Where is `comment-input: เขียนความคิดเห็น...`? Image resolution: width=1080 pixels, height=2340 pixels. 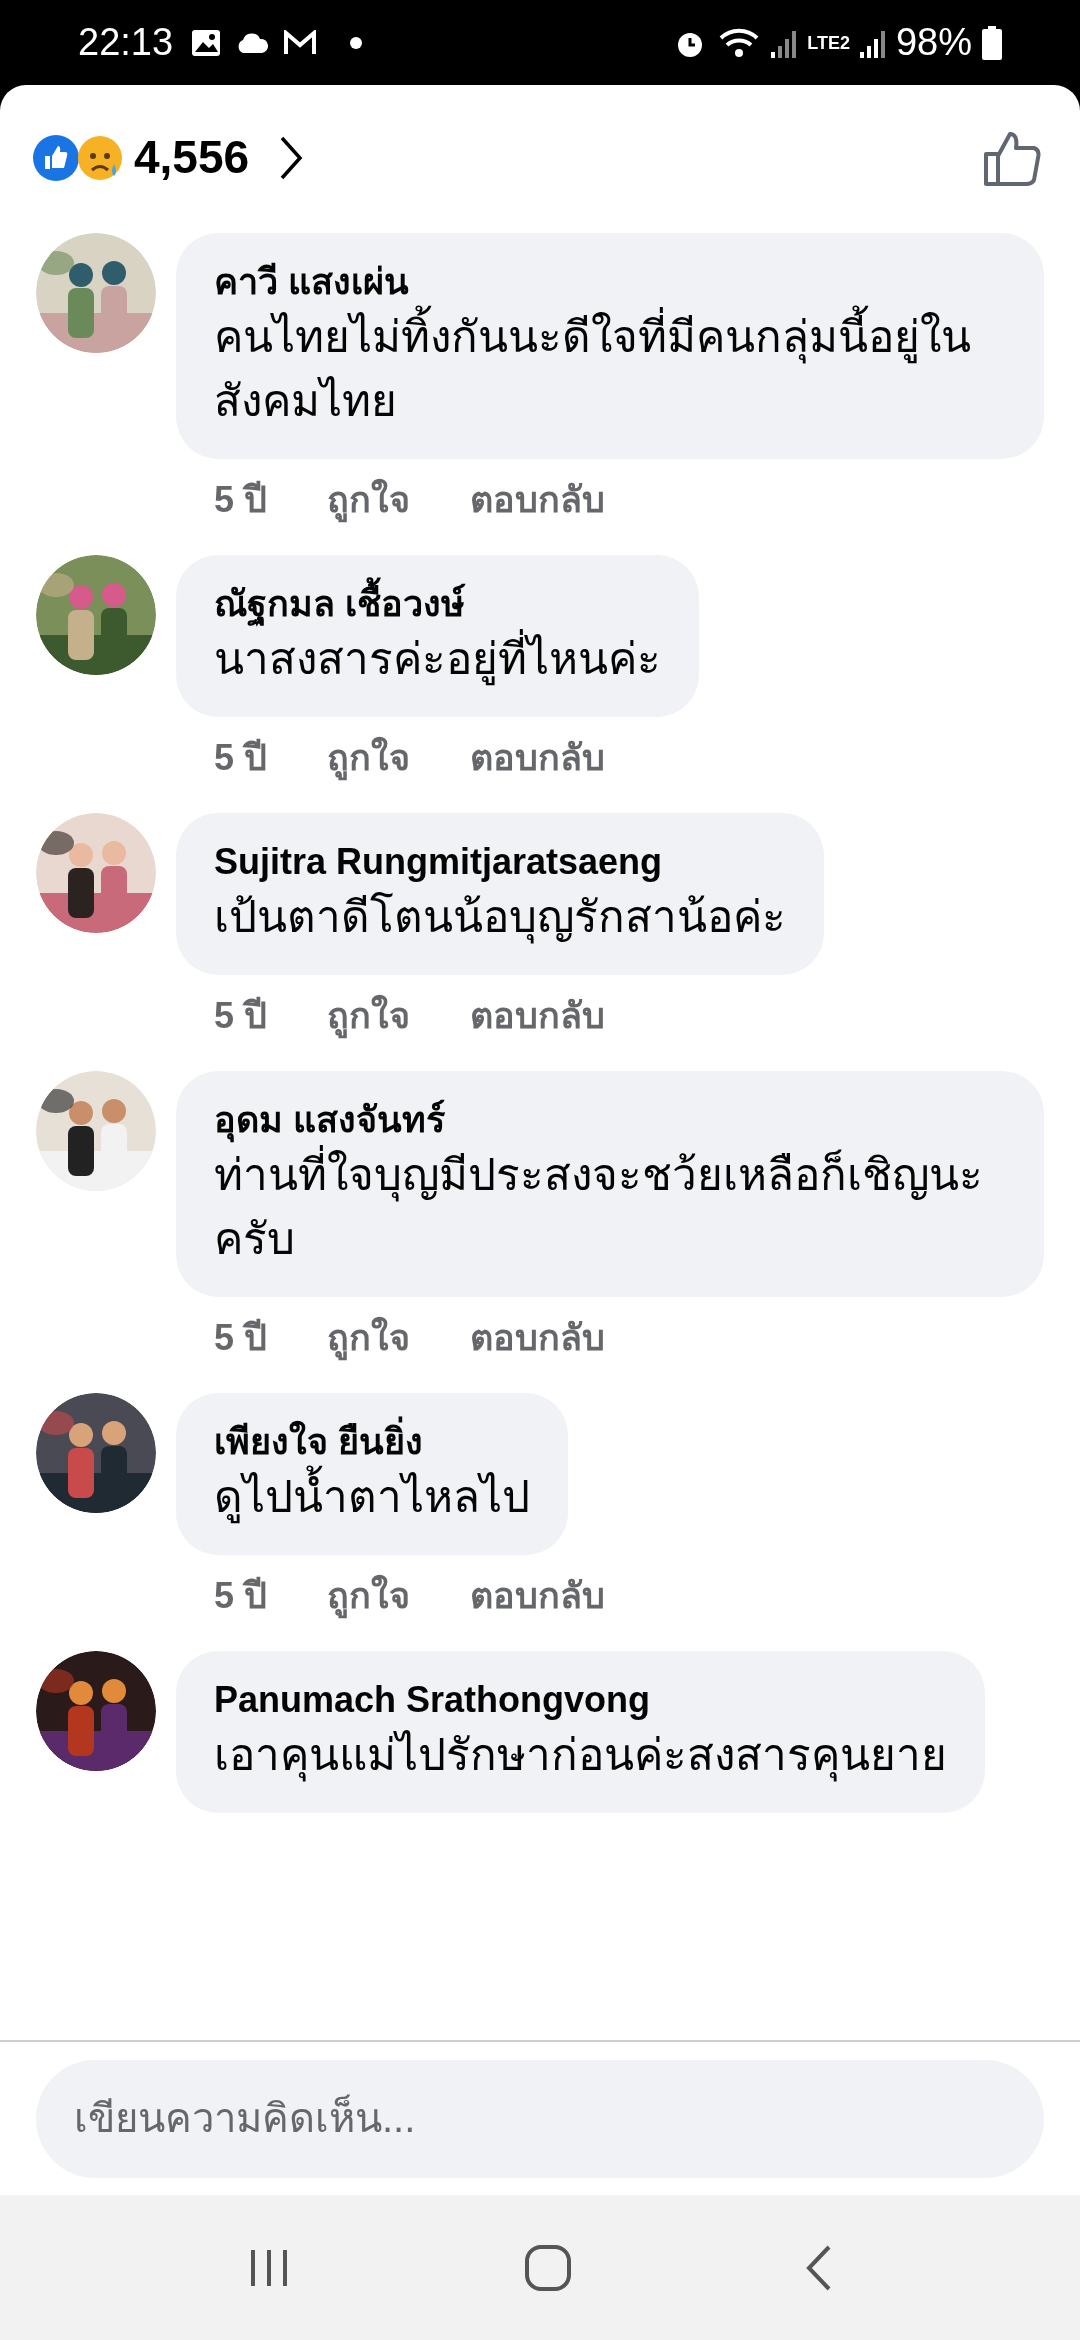
comment-input: เขียนความคิดเห็น... is located at coordinates (540, 2118).